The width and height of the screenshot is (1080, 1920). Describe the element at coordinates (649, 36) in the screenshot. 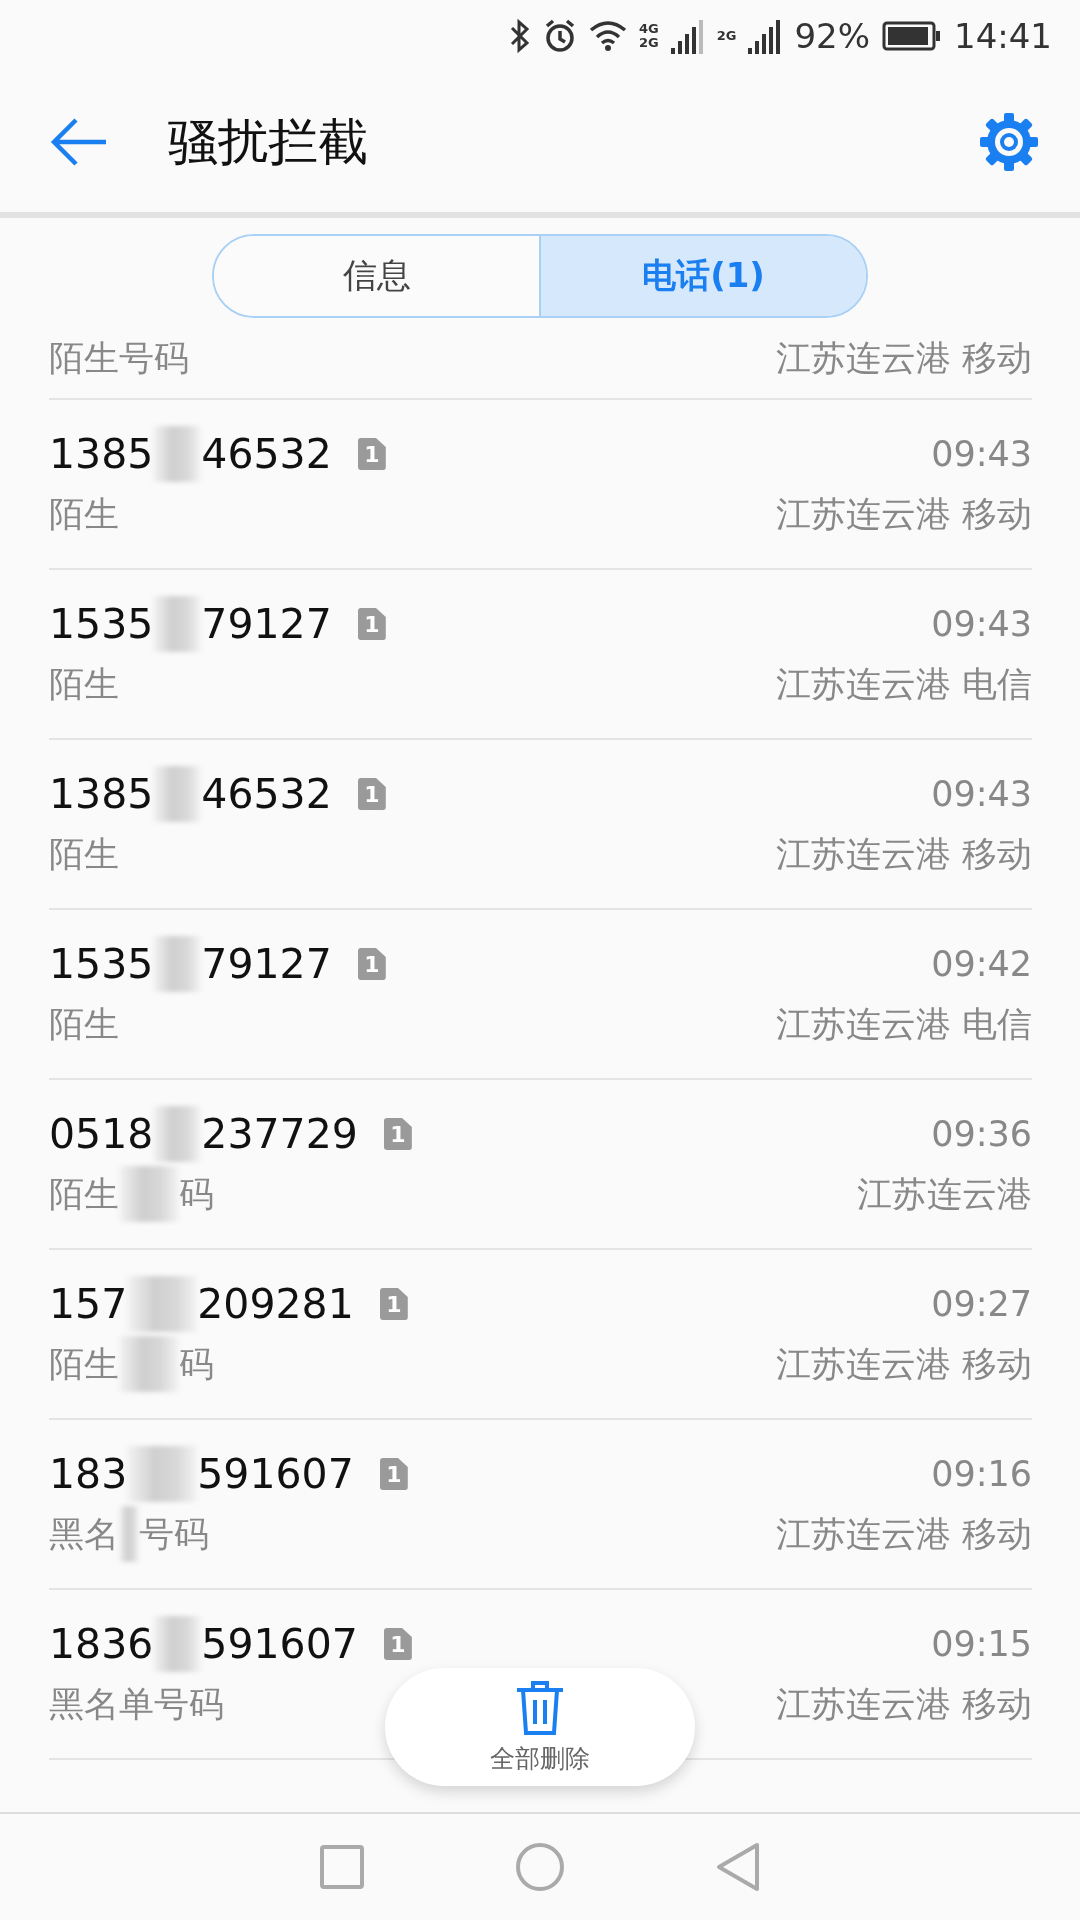

I see `network-type: 4G 2G` at that location.